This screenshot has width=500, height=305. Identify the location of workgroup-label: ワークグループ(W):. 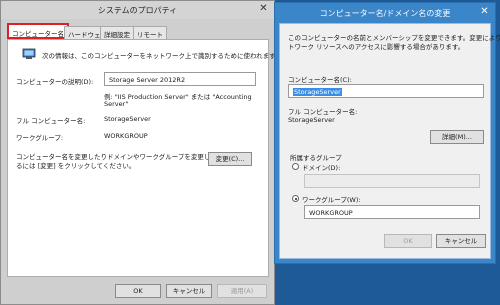
(331, 200).